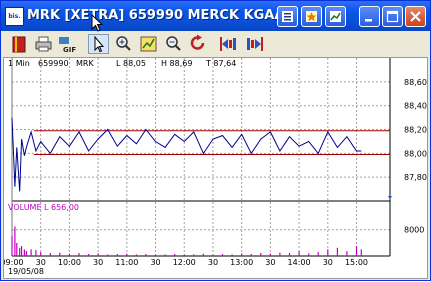  I want to click on chart-icon, so click(335, 16).